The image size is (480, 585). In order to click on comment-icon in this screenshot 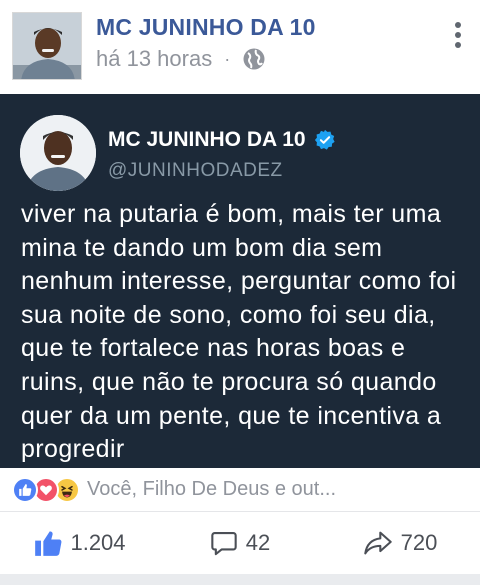, I will do `click(224, 544)`.